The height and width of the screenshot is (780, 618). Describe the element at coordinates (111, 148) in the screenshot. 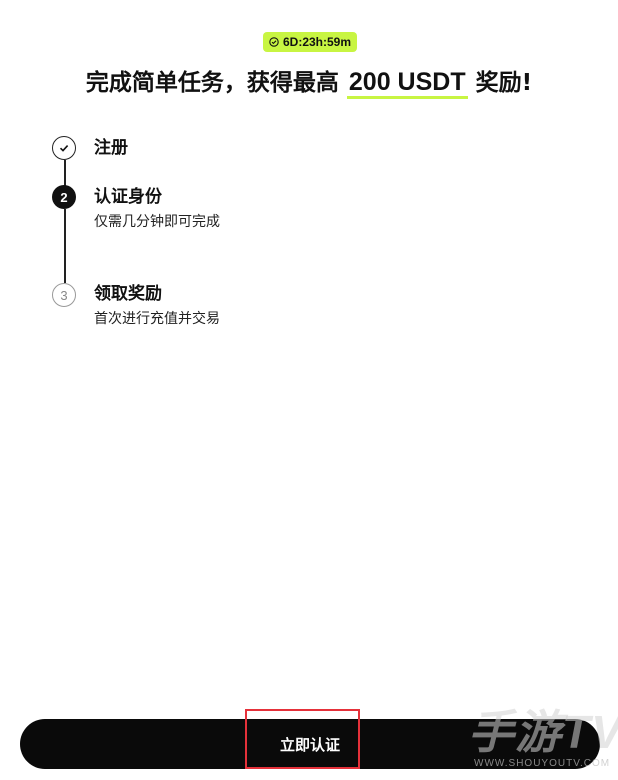

I see `step-title-register: 注册` at that location.